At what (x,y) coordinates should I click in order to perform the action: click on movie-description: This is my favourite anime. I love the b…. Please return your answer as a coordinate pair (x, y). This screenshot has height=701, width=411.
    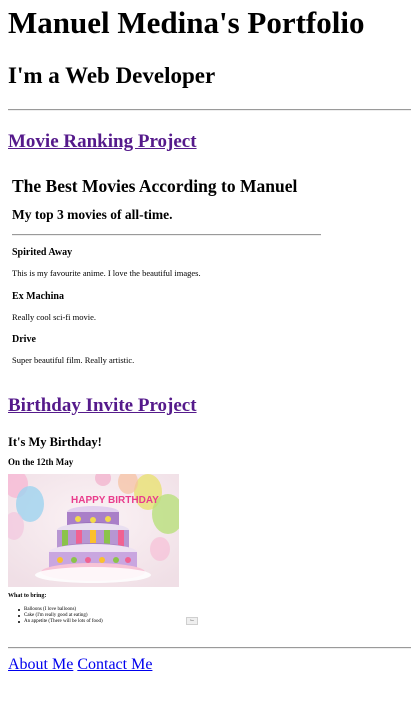
    Looking at the image, I should click on (106, 273).